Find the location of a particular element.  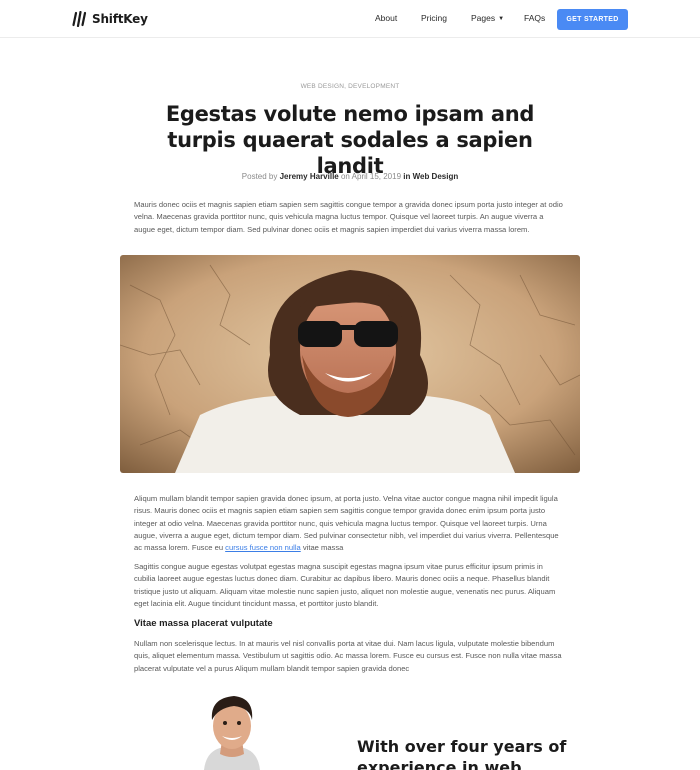

author-avatar is located at coordinates (232, 731).